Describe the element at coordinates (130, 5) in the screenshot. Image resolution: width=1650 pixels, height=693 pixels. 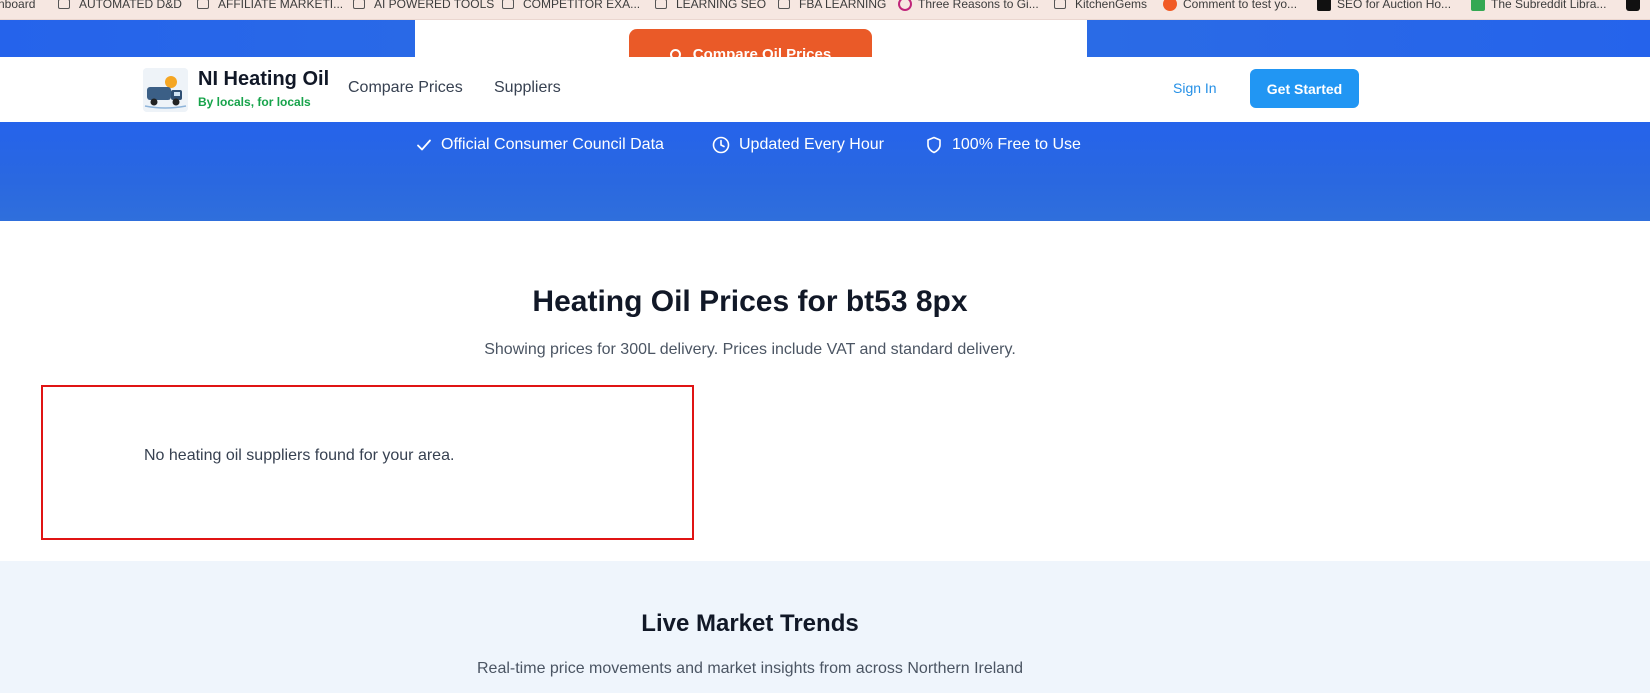
I see `bookmark-label: AUTOMATED D&D` at that location.